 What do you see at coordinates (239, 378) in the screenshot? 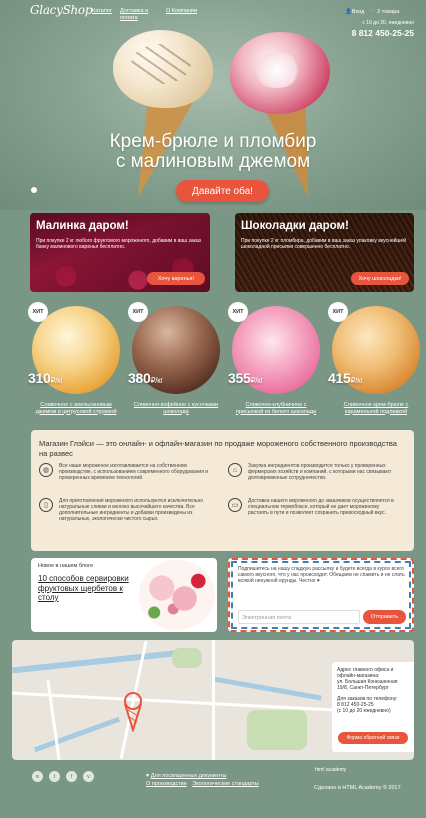
I see `price-value: 355` at bounding box center [239, 378].